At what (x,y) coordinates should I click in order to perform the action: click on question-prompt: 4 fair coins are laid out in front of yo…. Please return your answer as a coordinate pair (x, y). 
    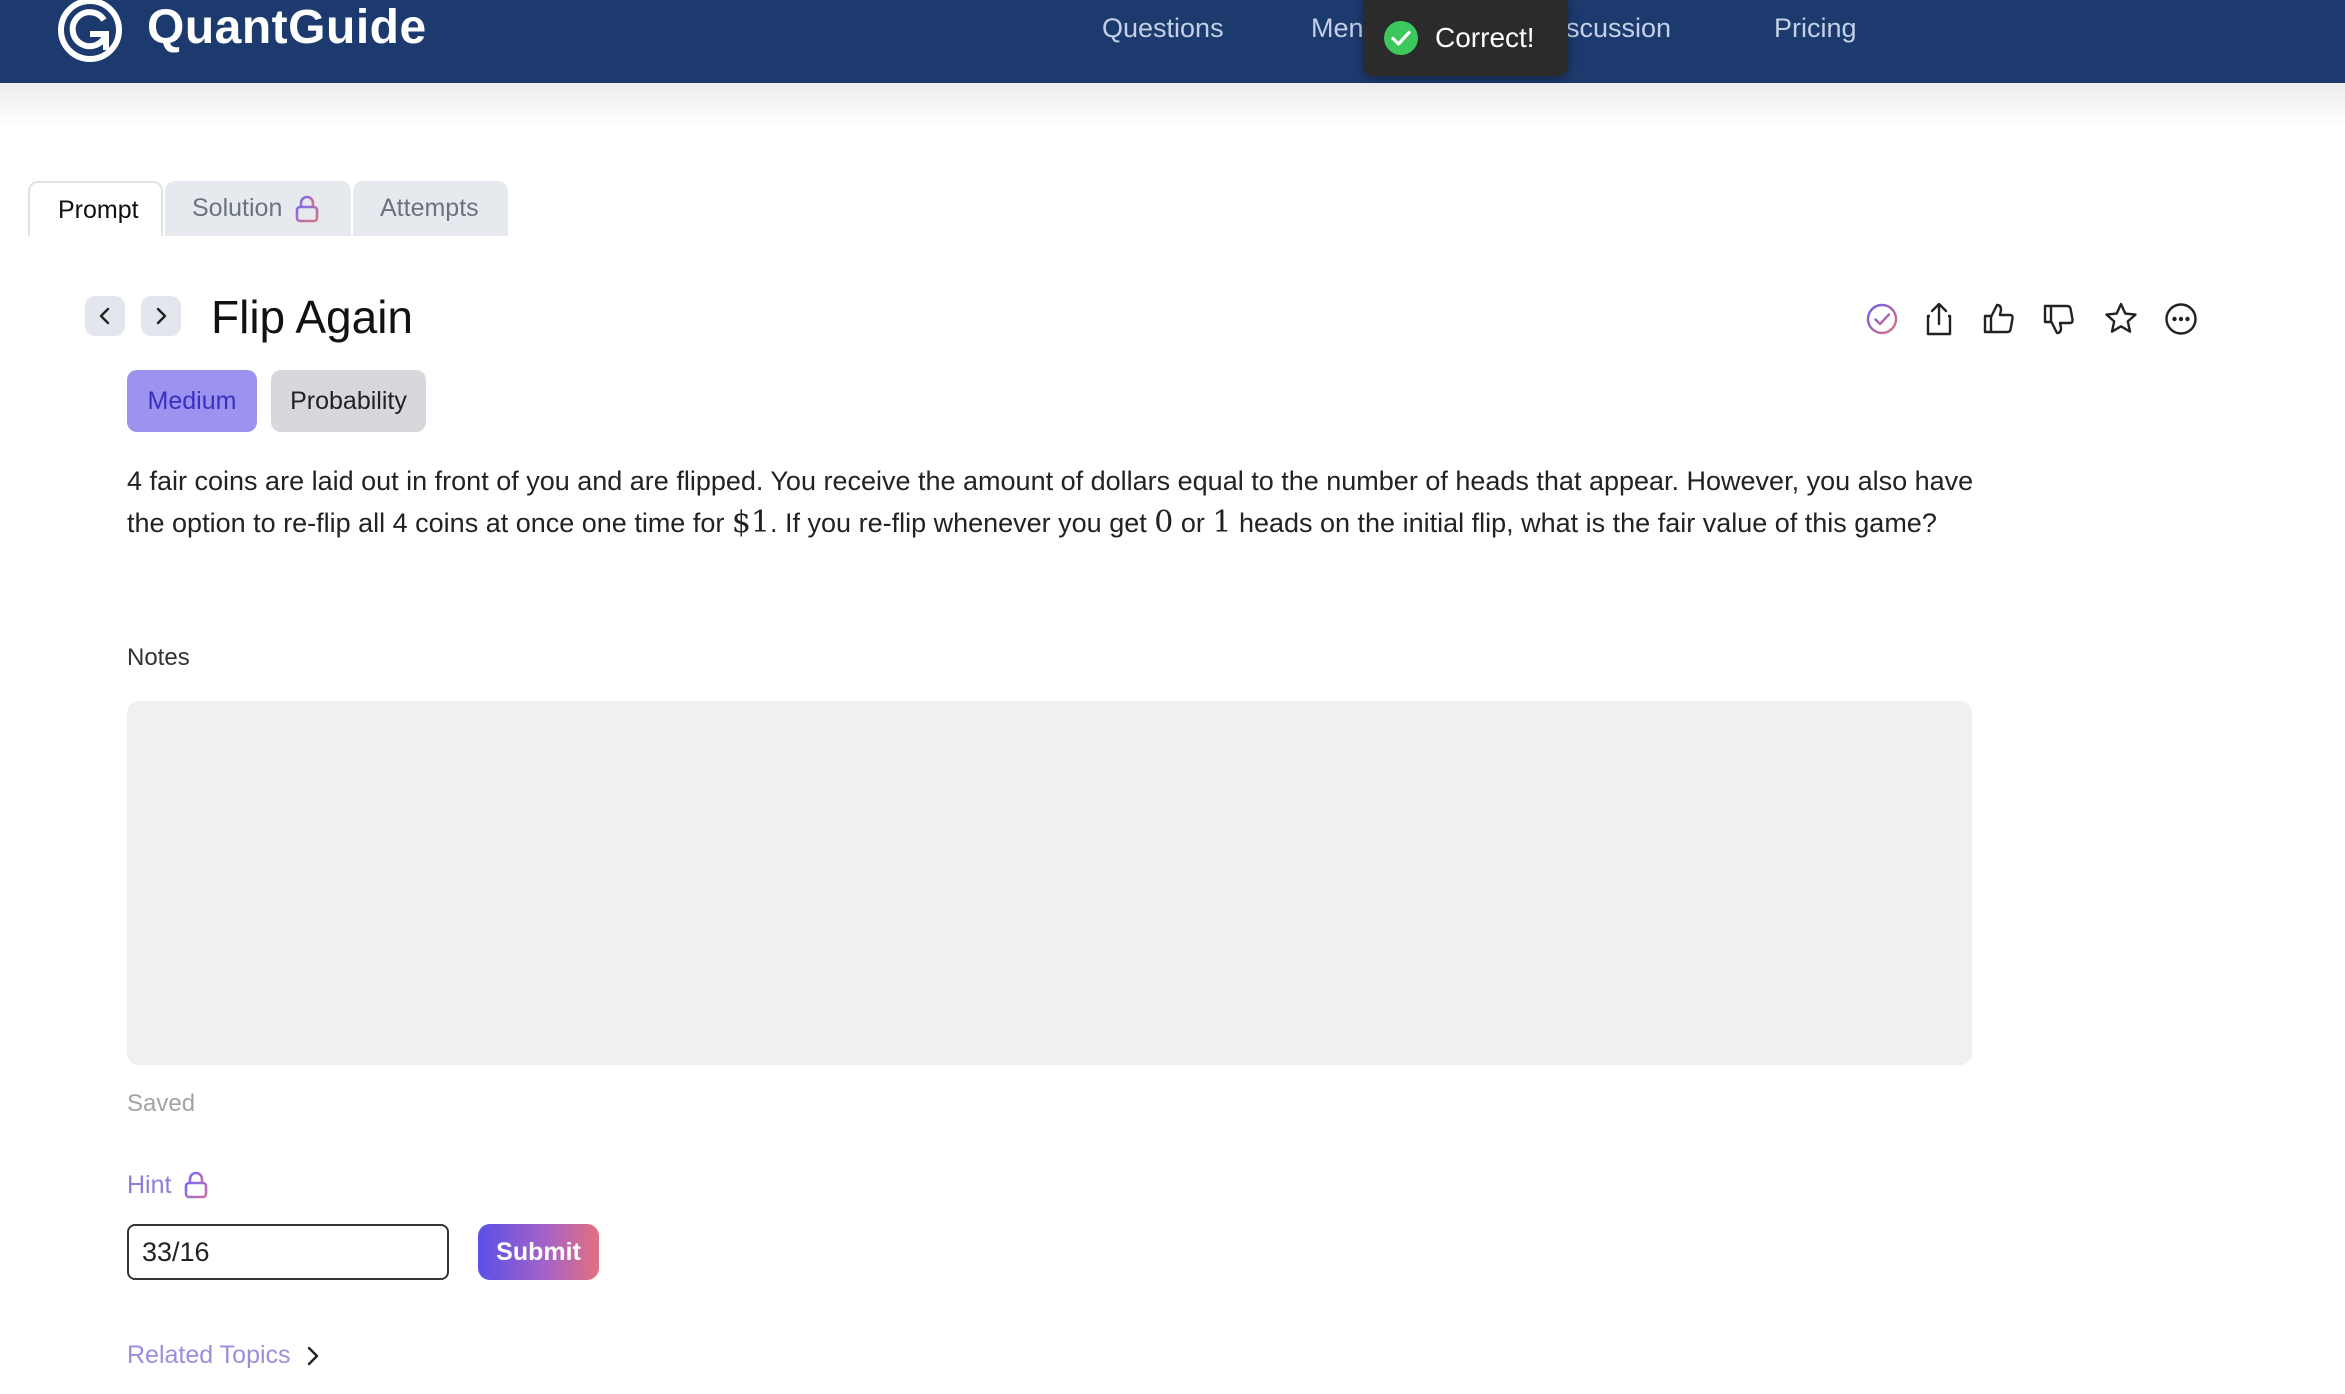
    Looking at the image, I should click on (1052, 502).